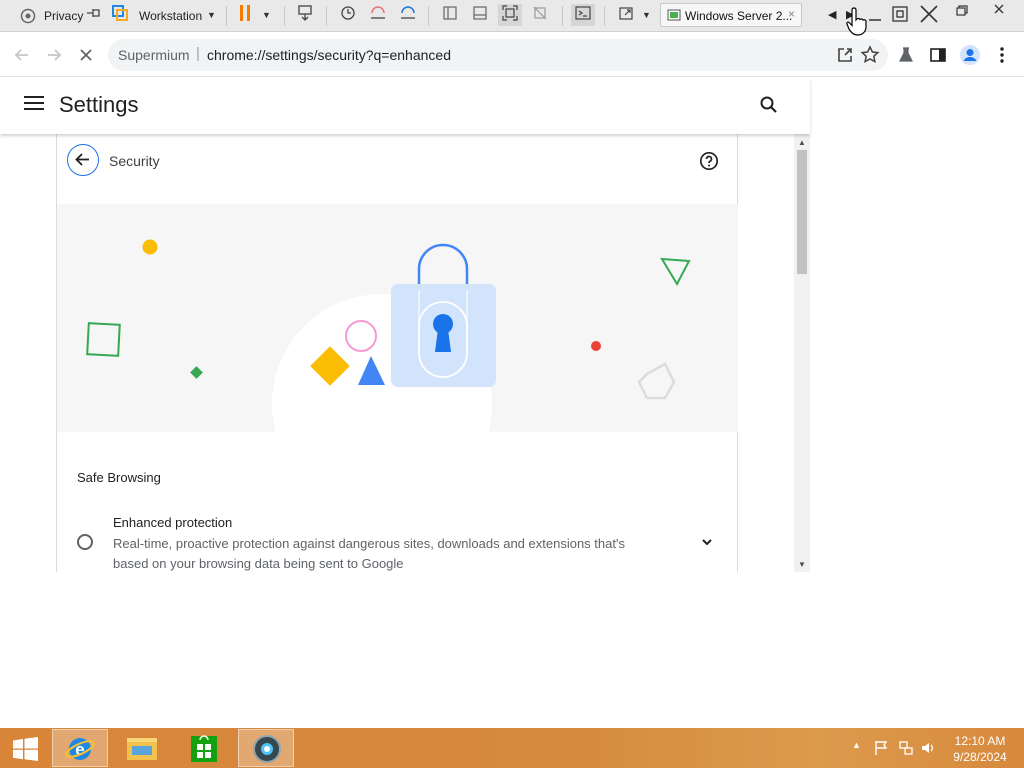  I want to click on mouse-cursor-icon, so click(859, 22).